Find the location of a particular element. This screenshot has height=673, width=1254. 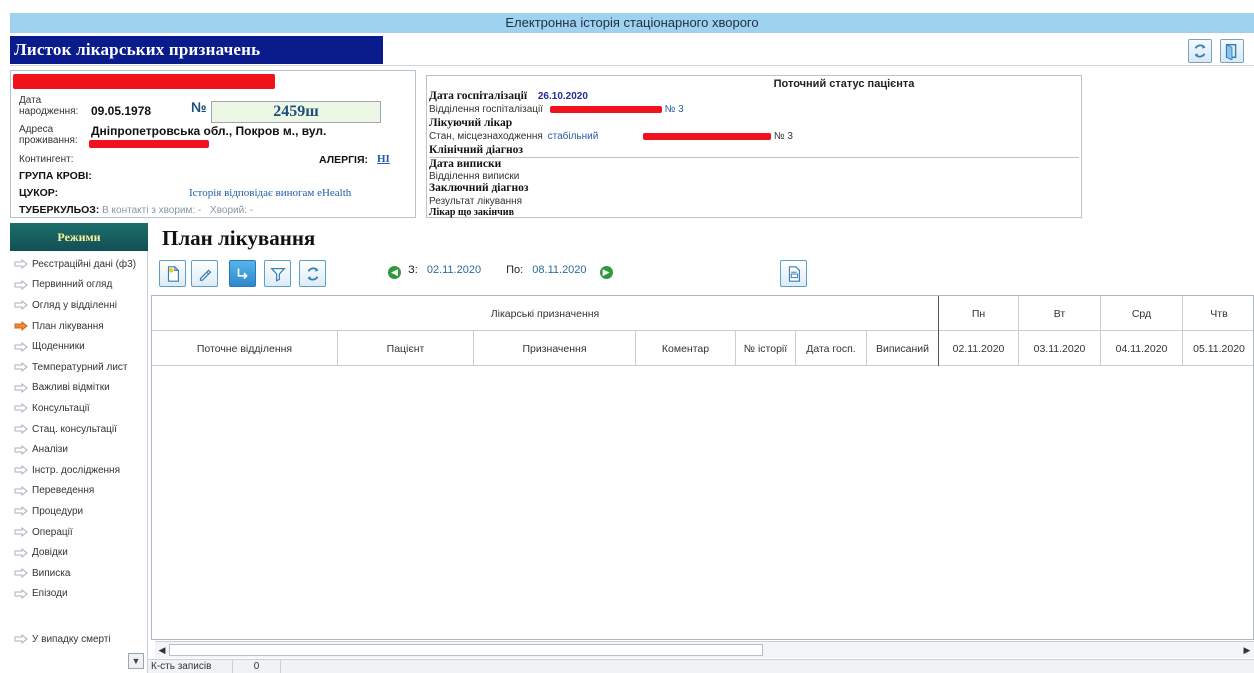

modes-header: Режими is located at coordinates (79, 237).